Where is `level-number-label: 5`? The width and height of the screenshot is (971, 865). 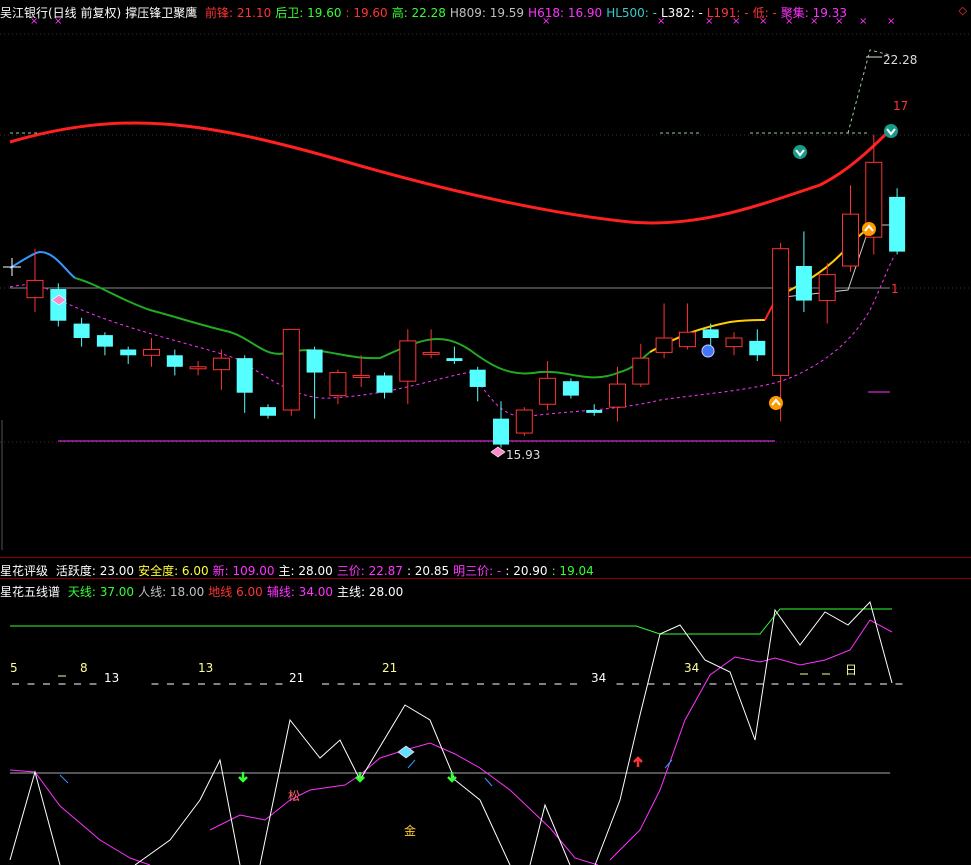 level-number-label: 5 is located at coordinates (14, 668).